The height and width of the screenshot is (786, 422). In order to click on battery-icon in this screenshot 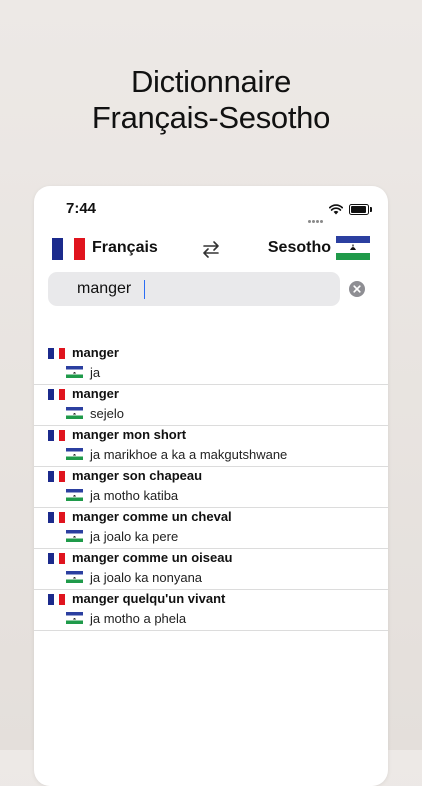, I will do `click(360, 209)`.